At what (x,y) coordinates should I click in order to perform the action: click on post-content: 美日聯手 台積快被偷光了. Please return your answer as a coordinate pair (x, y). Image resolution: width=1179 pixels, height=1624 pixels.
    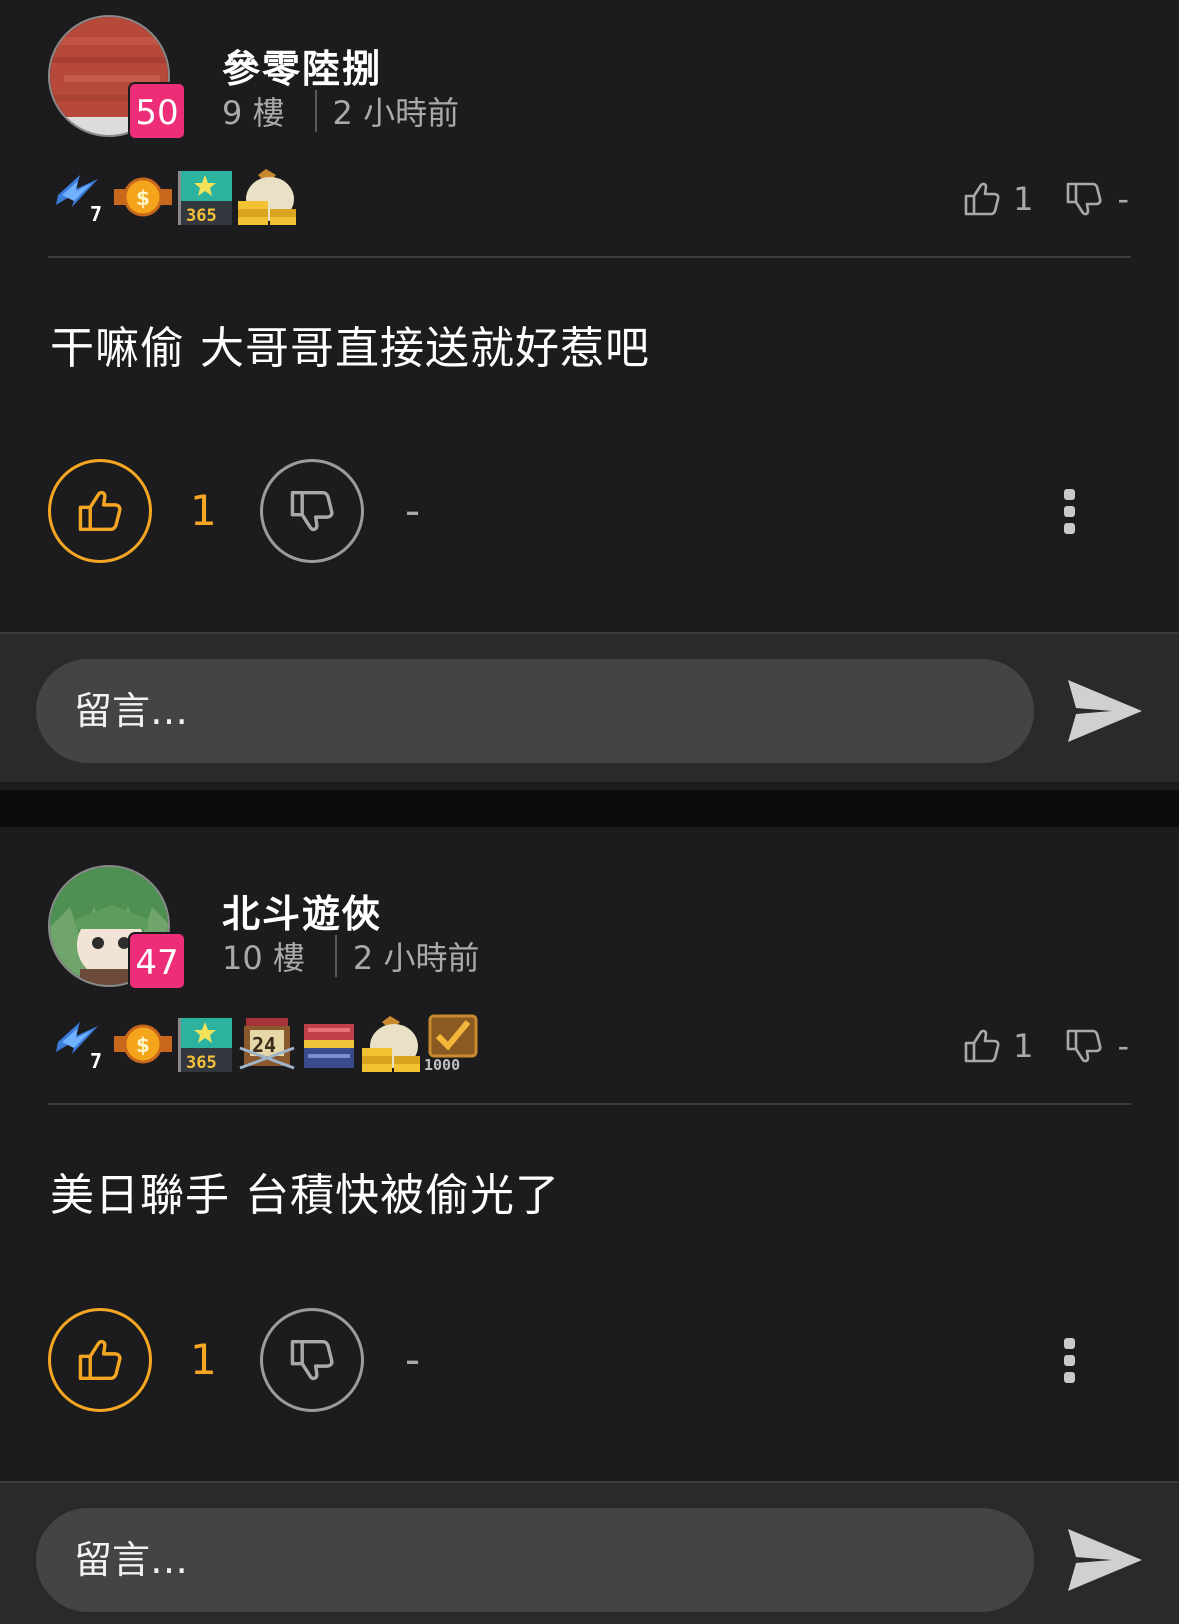
    Looking at the image, I should click on (305, 1195).